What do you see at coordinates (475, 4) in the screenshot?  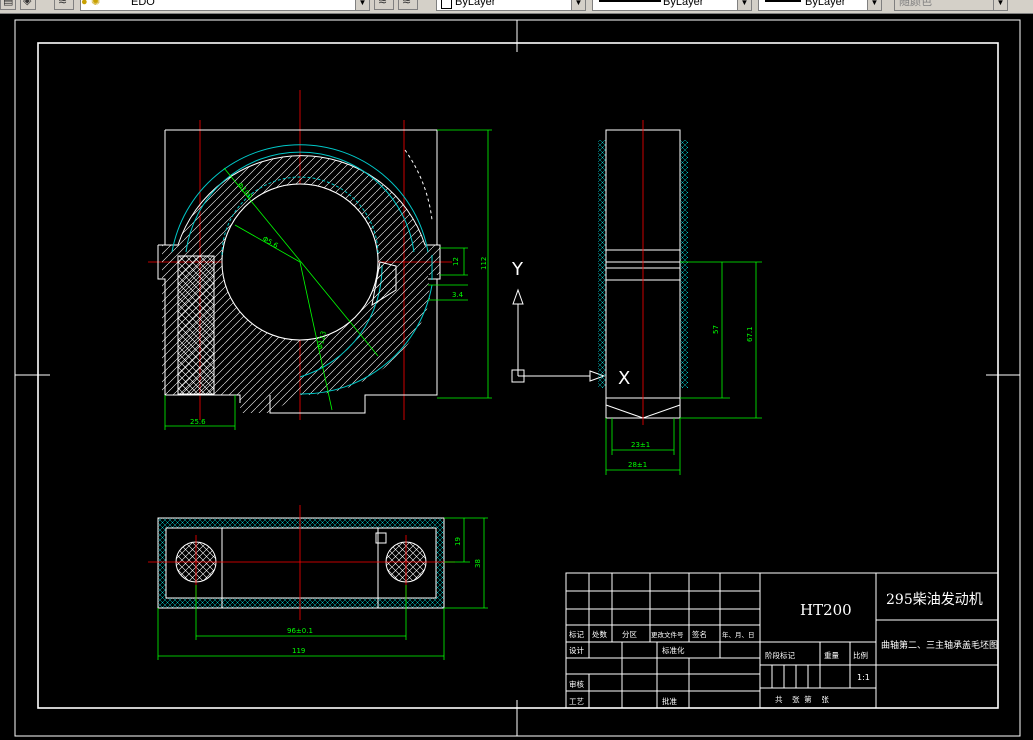 I see `color-value: ByLayer` at bounding box center [475, 4].